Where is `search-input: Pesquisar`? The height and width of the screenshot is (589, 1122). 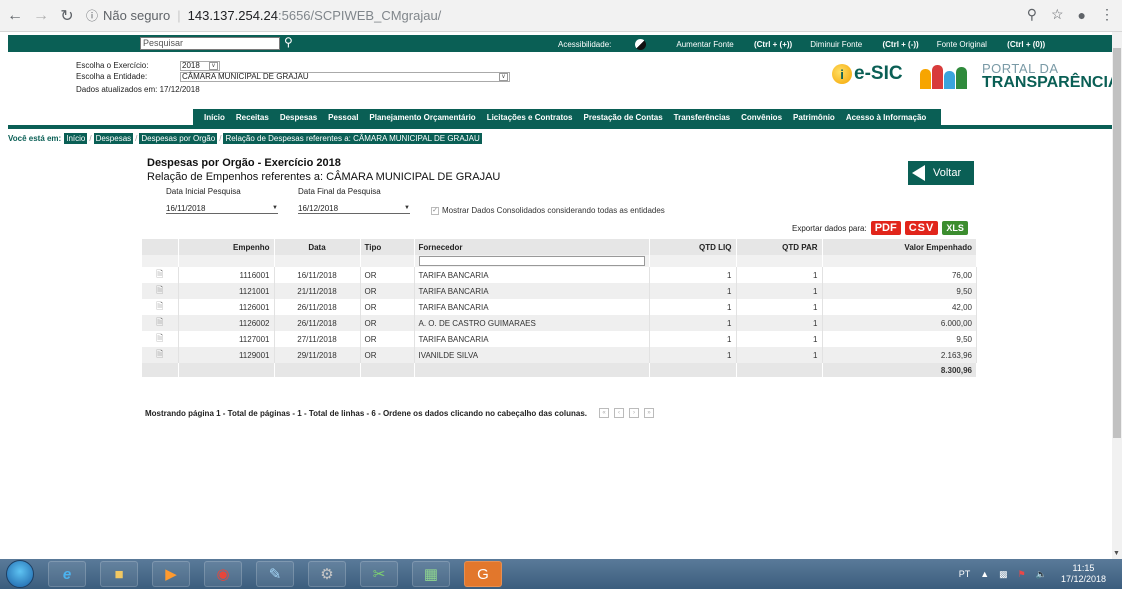
search-input: Pesquisar is located at coordinates (210, 43).